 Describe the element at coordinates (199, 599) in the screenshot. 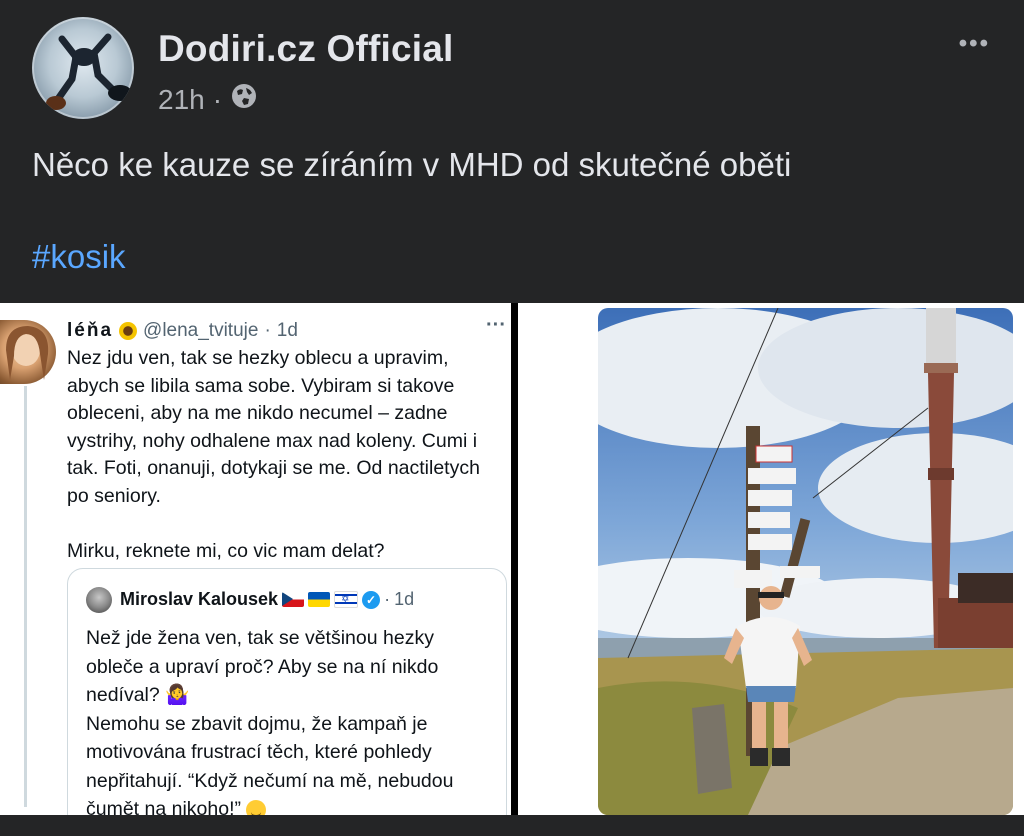

I see `quoted-author-name: Miroslav Kalousek` at that location.